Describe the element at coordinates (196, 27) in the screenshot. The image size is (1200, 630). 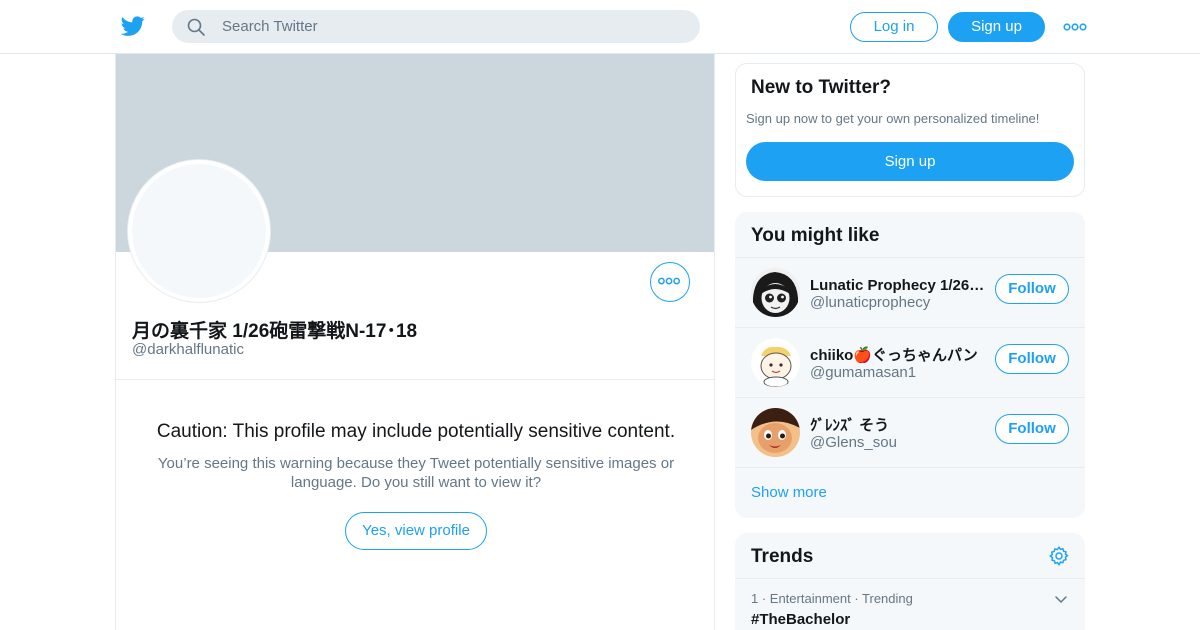
I see `search-icon` at that location.